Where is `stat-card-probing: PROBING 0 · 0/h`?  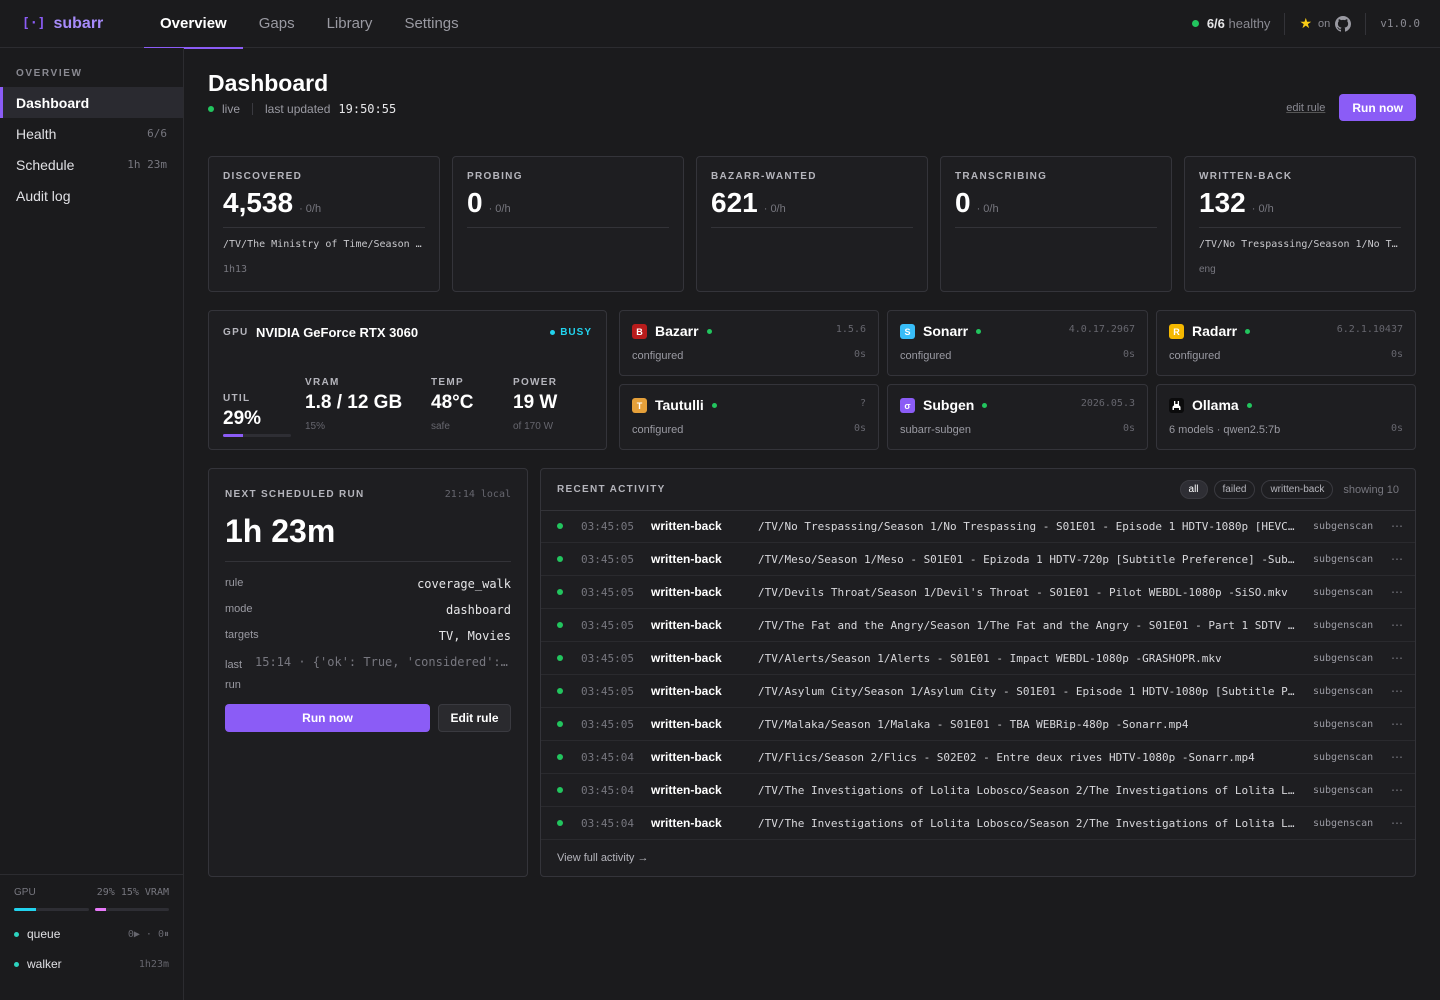
stat-card-probing: PROBING 0 · 0/h is located at coordinates (568, 224).